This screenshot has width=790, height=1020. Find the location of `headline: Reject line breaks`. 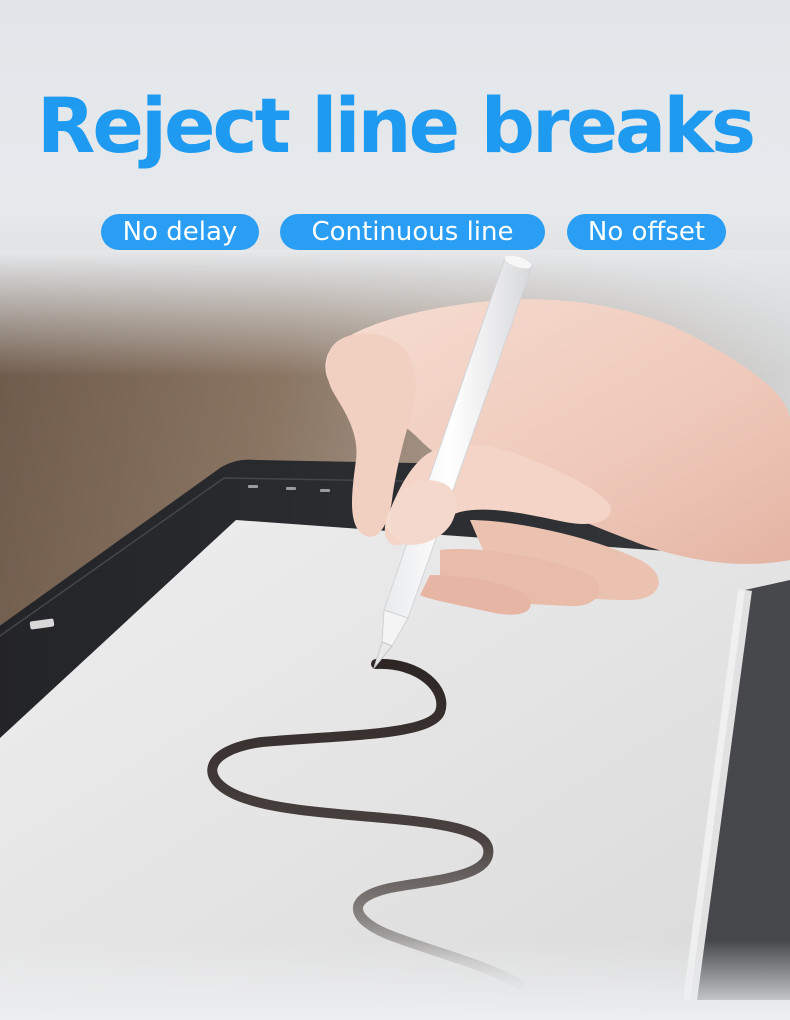

headline: Reject line breaks is located at coordinates (396, 125).